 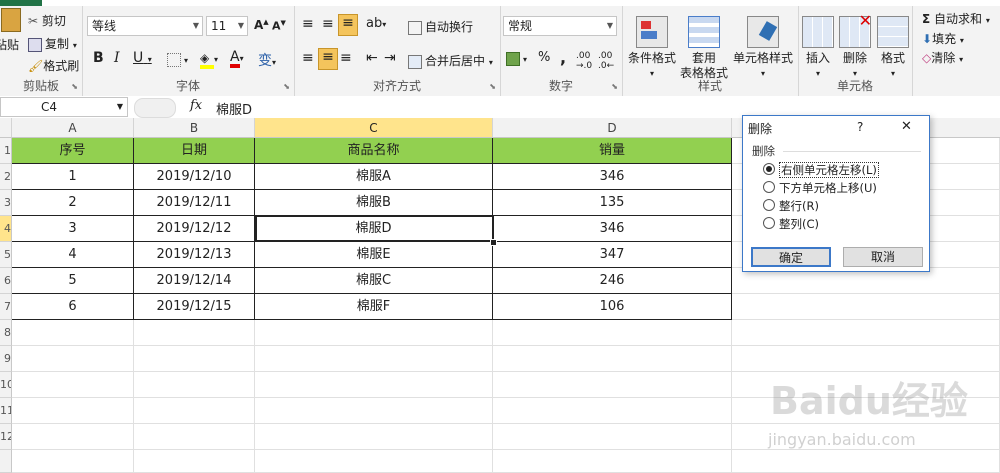 I want to click on row-header: 2, so click(x=6, y=177).